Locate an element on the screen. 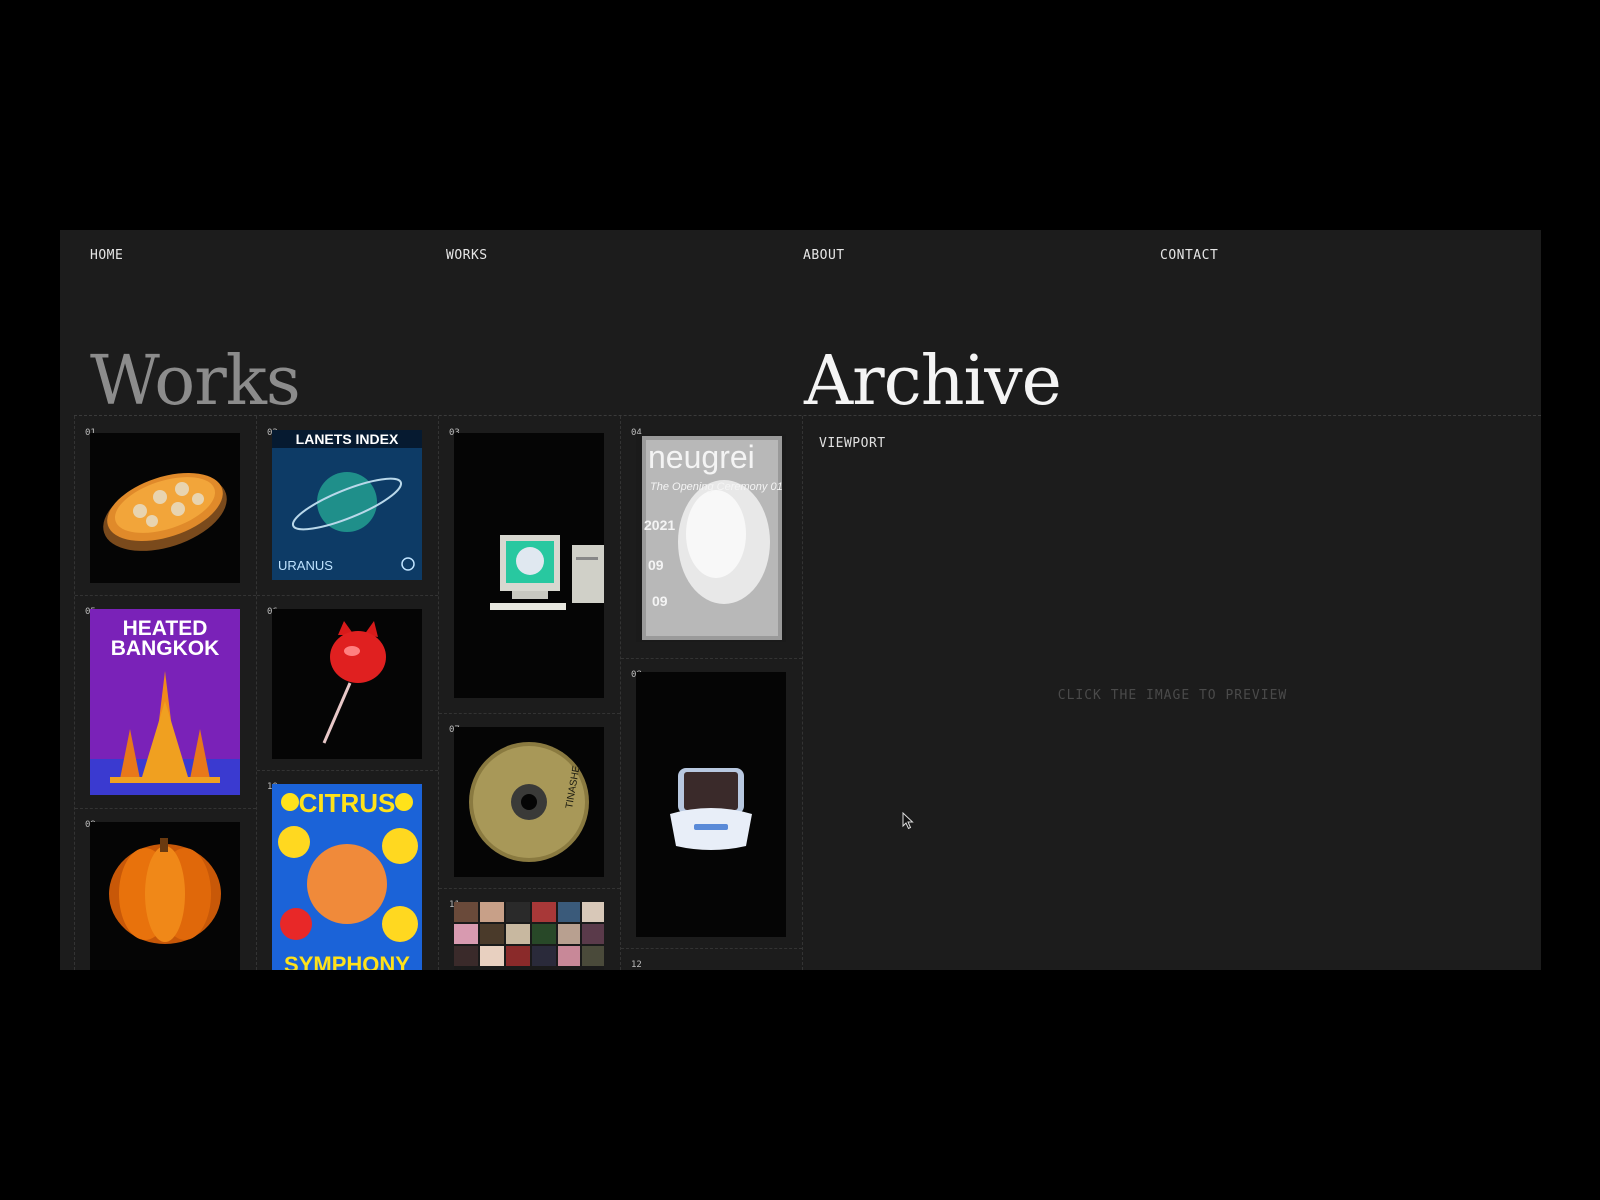 The image size is (1600, 1200). pie-image is located at coordinates (165, 508).